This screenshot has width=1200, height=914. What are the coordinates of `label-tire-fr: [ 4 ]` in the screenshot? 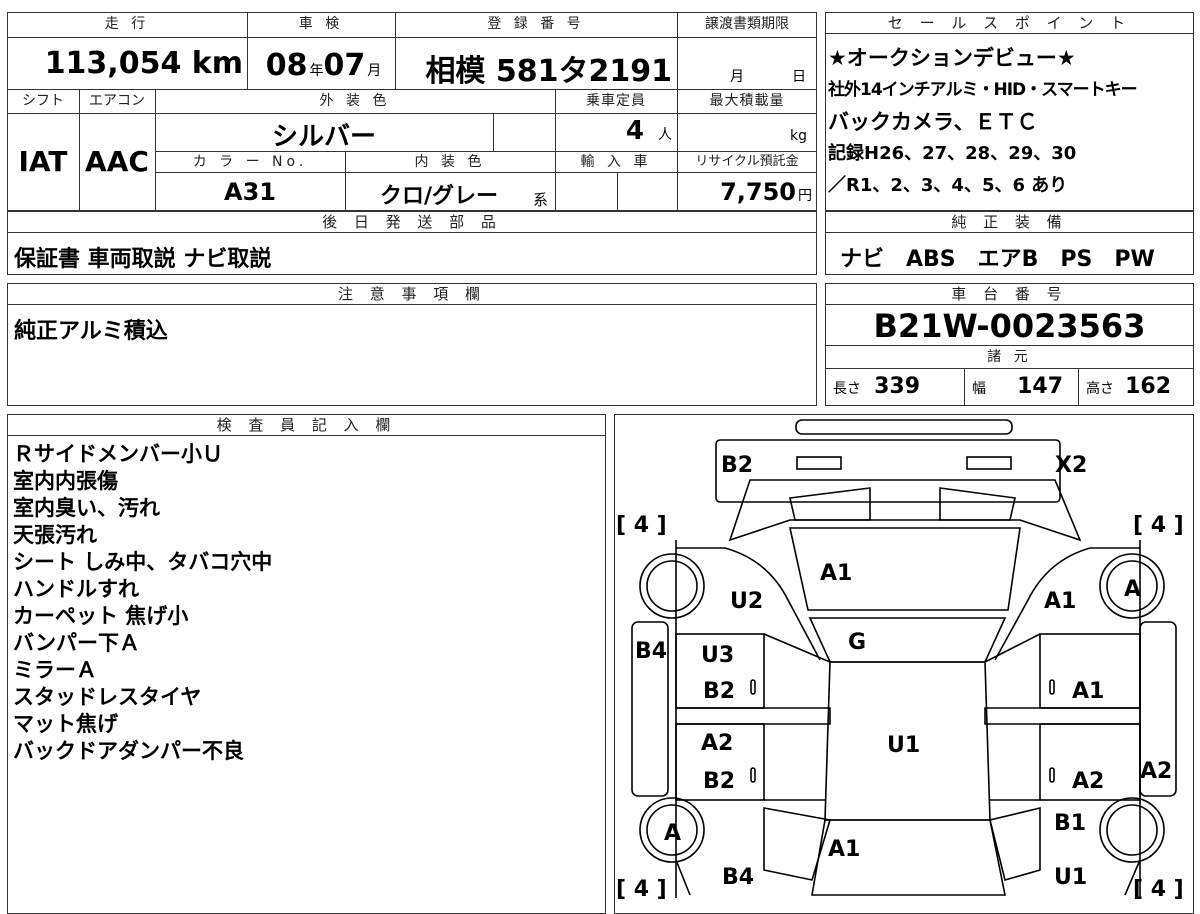 It's located at (1158, 525).